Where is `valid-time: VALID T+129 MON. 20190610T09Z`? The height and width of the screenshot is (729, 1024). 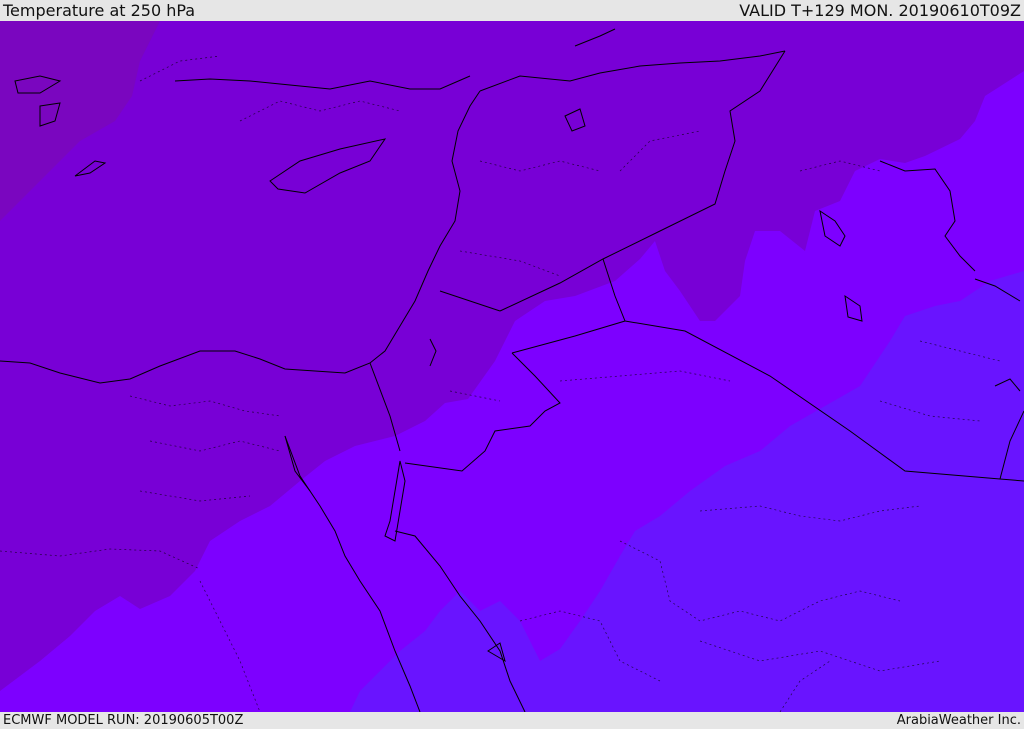 valid-time: VALID T+129 MON. 20190610T09Z is located at coordinates (880, 10).